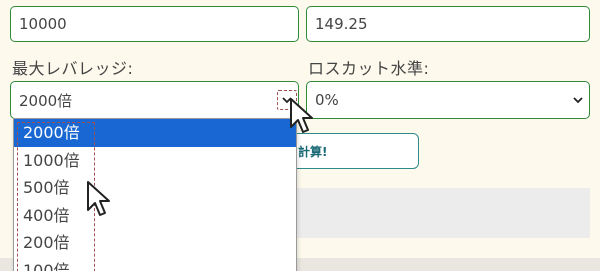  Describe the element at coordinates (313, 151) in the screenshot. I see `calculate-button-label: 計算!` at that location.